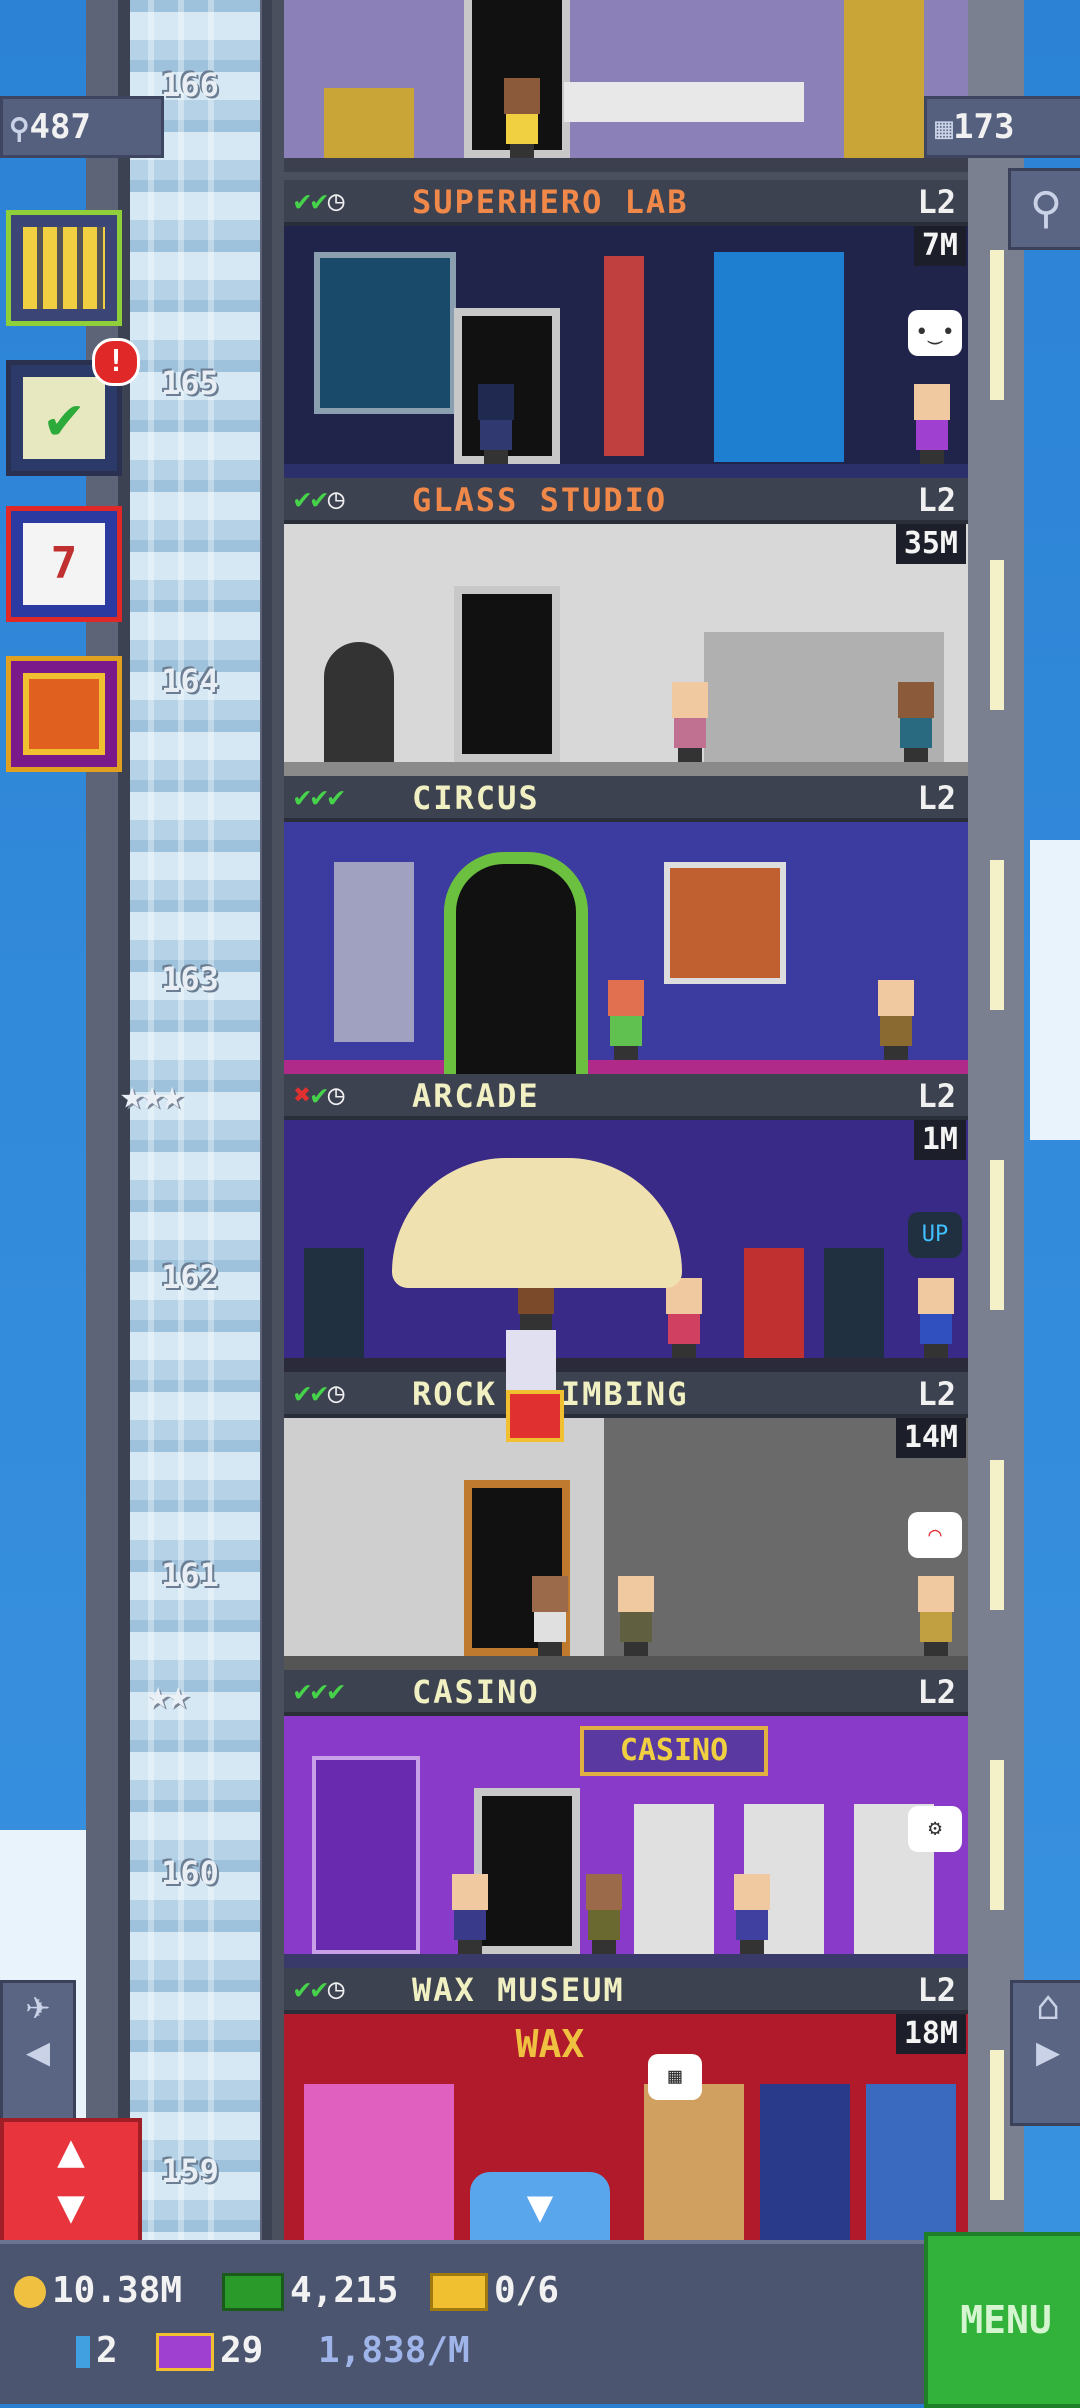  Describe the element at coordinates (64, 268) in the screenshot. I see `build-floor-button` at that location.